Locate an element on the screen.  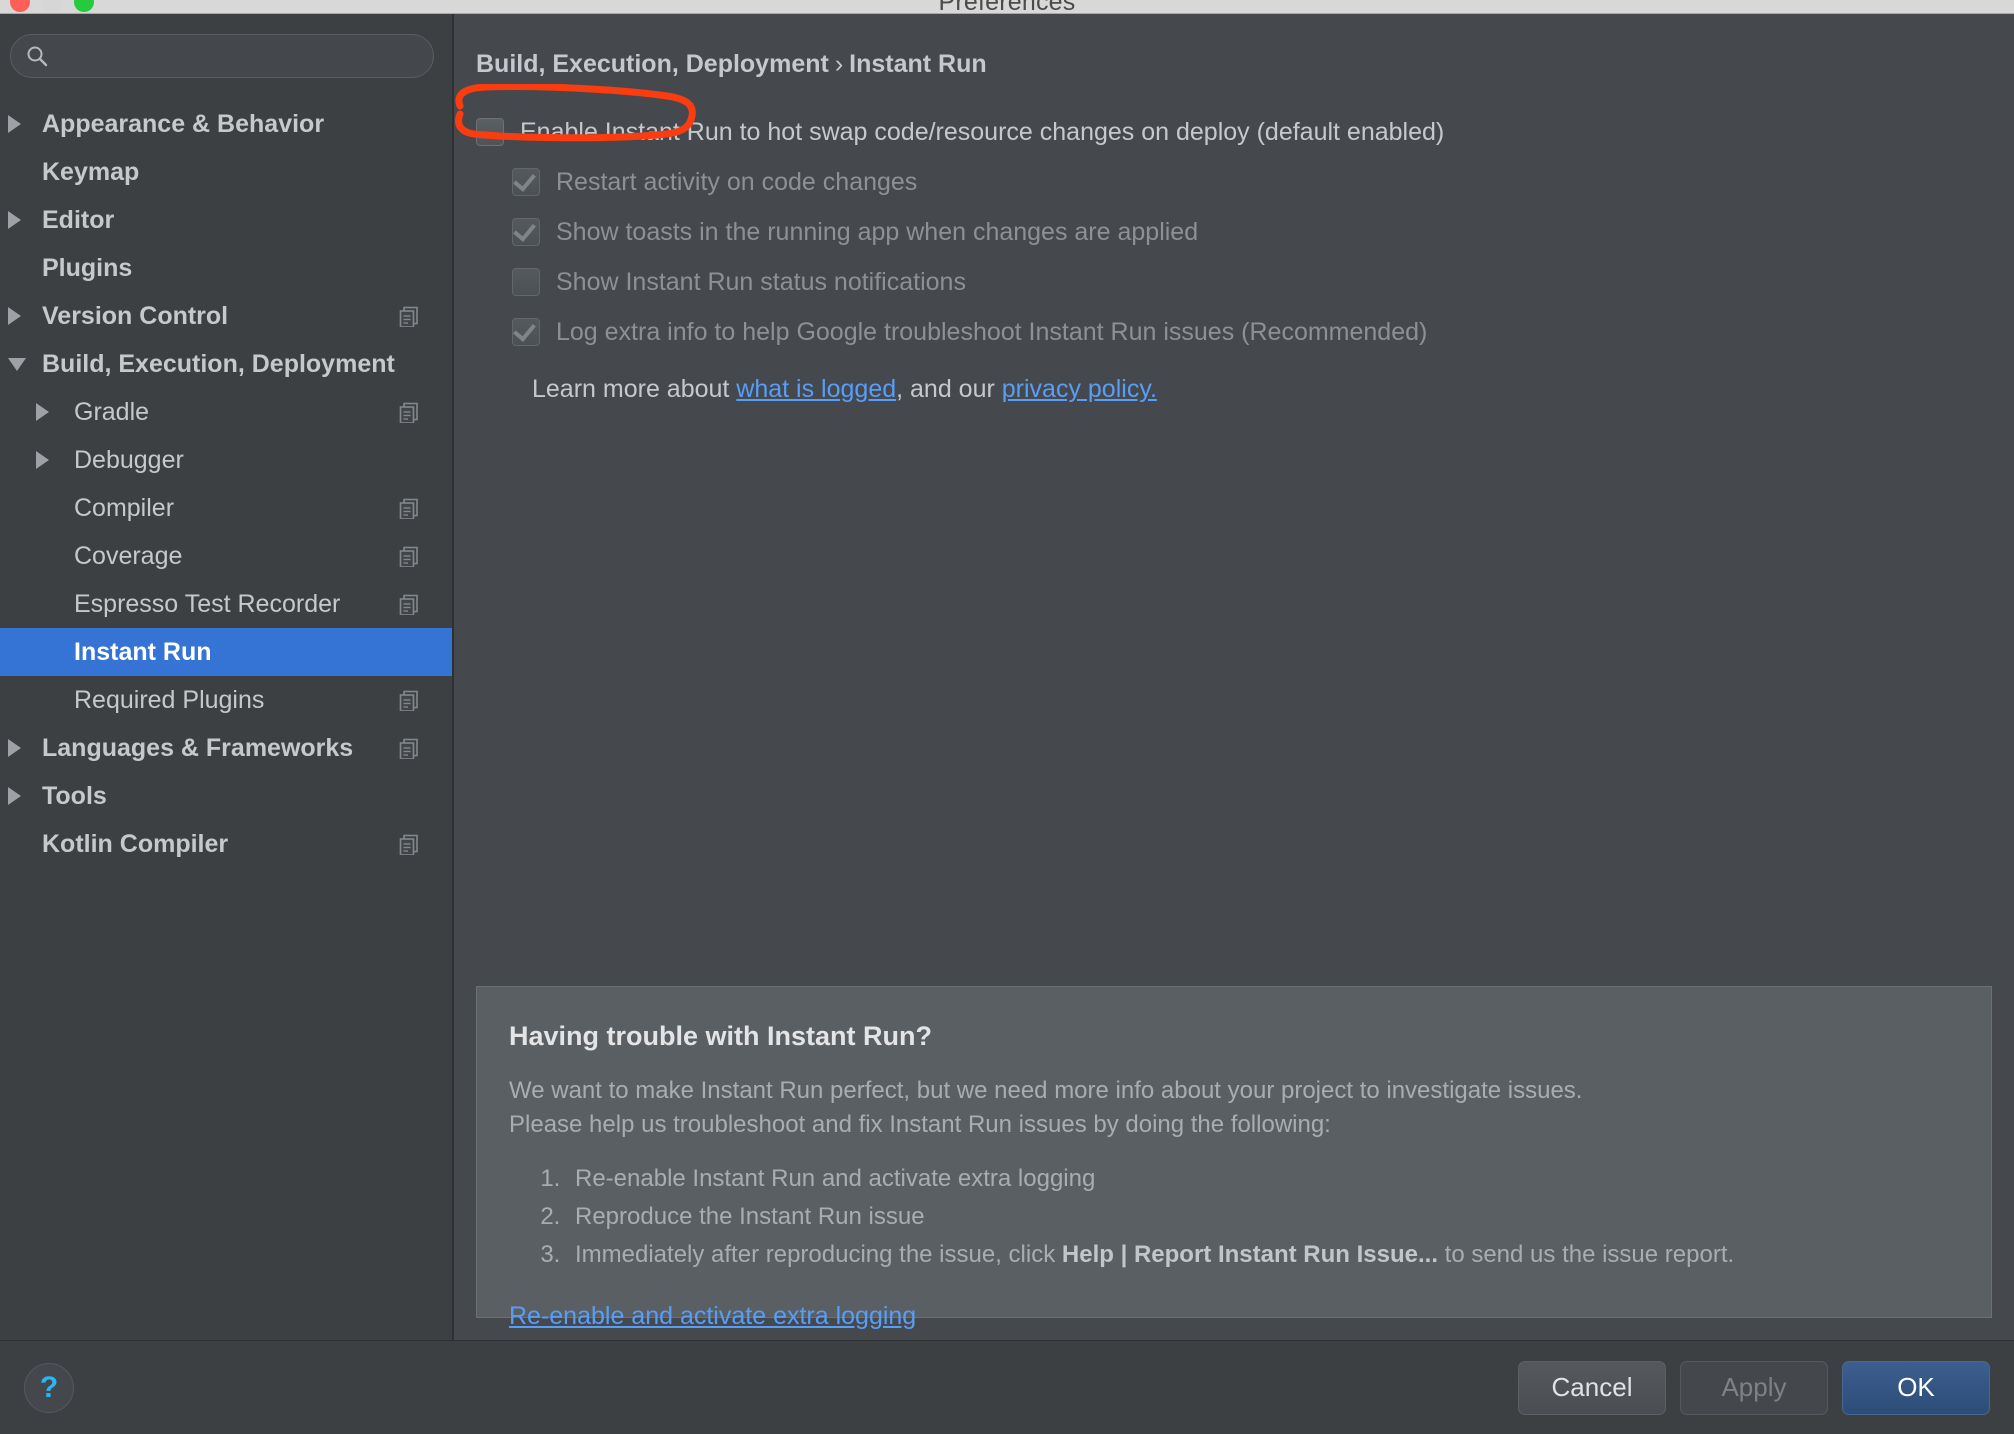
sidebar-item-compiler: Compiler is located at coordinates (226, 508).